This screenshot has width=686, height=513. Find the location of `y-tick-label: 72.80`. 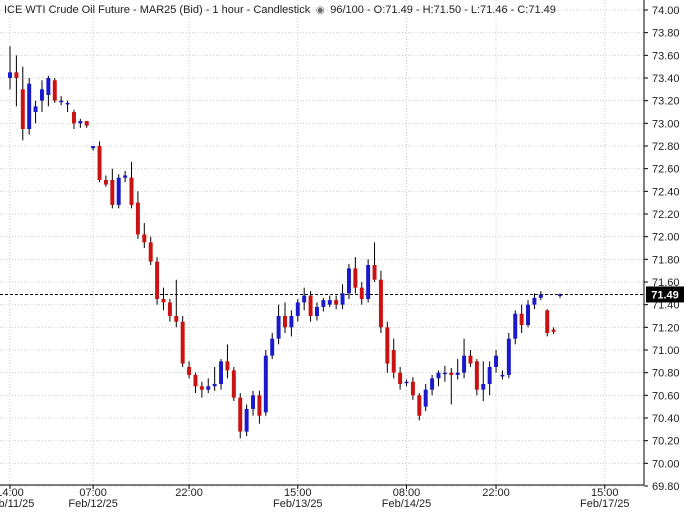

y-tick-label: 72.80 is located at coordinates (666, 147).